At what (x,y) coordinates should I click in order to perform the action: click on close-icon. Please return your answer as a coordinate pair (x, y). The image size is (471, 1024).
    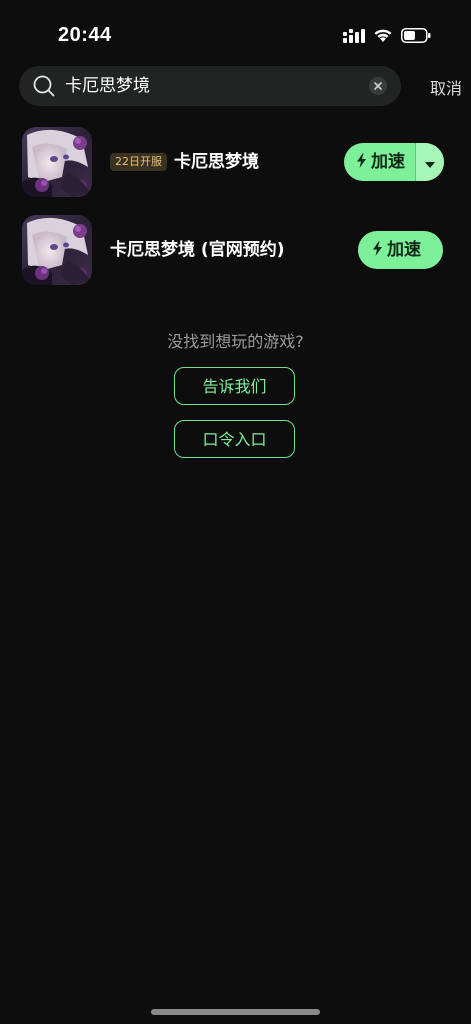
    Looking at the image, I should click on (378, 86).